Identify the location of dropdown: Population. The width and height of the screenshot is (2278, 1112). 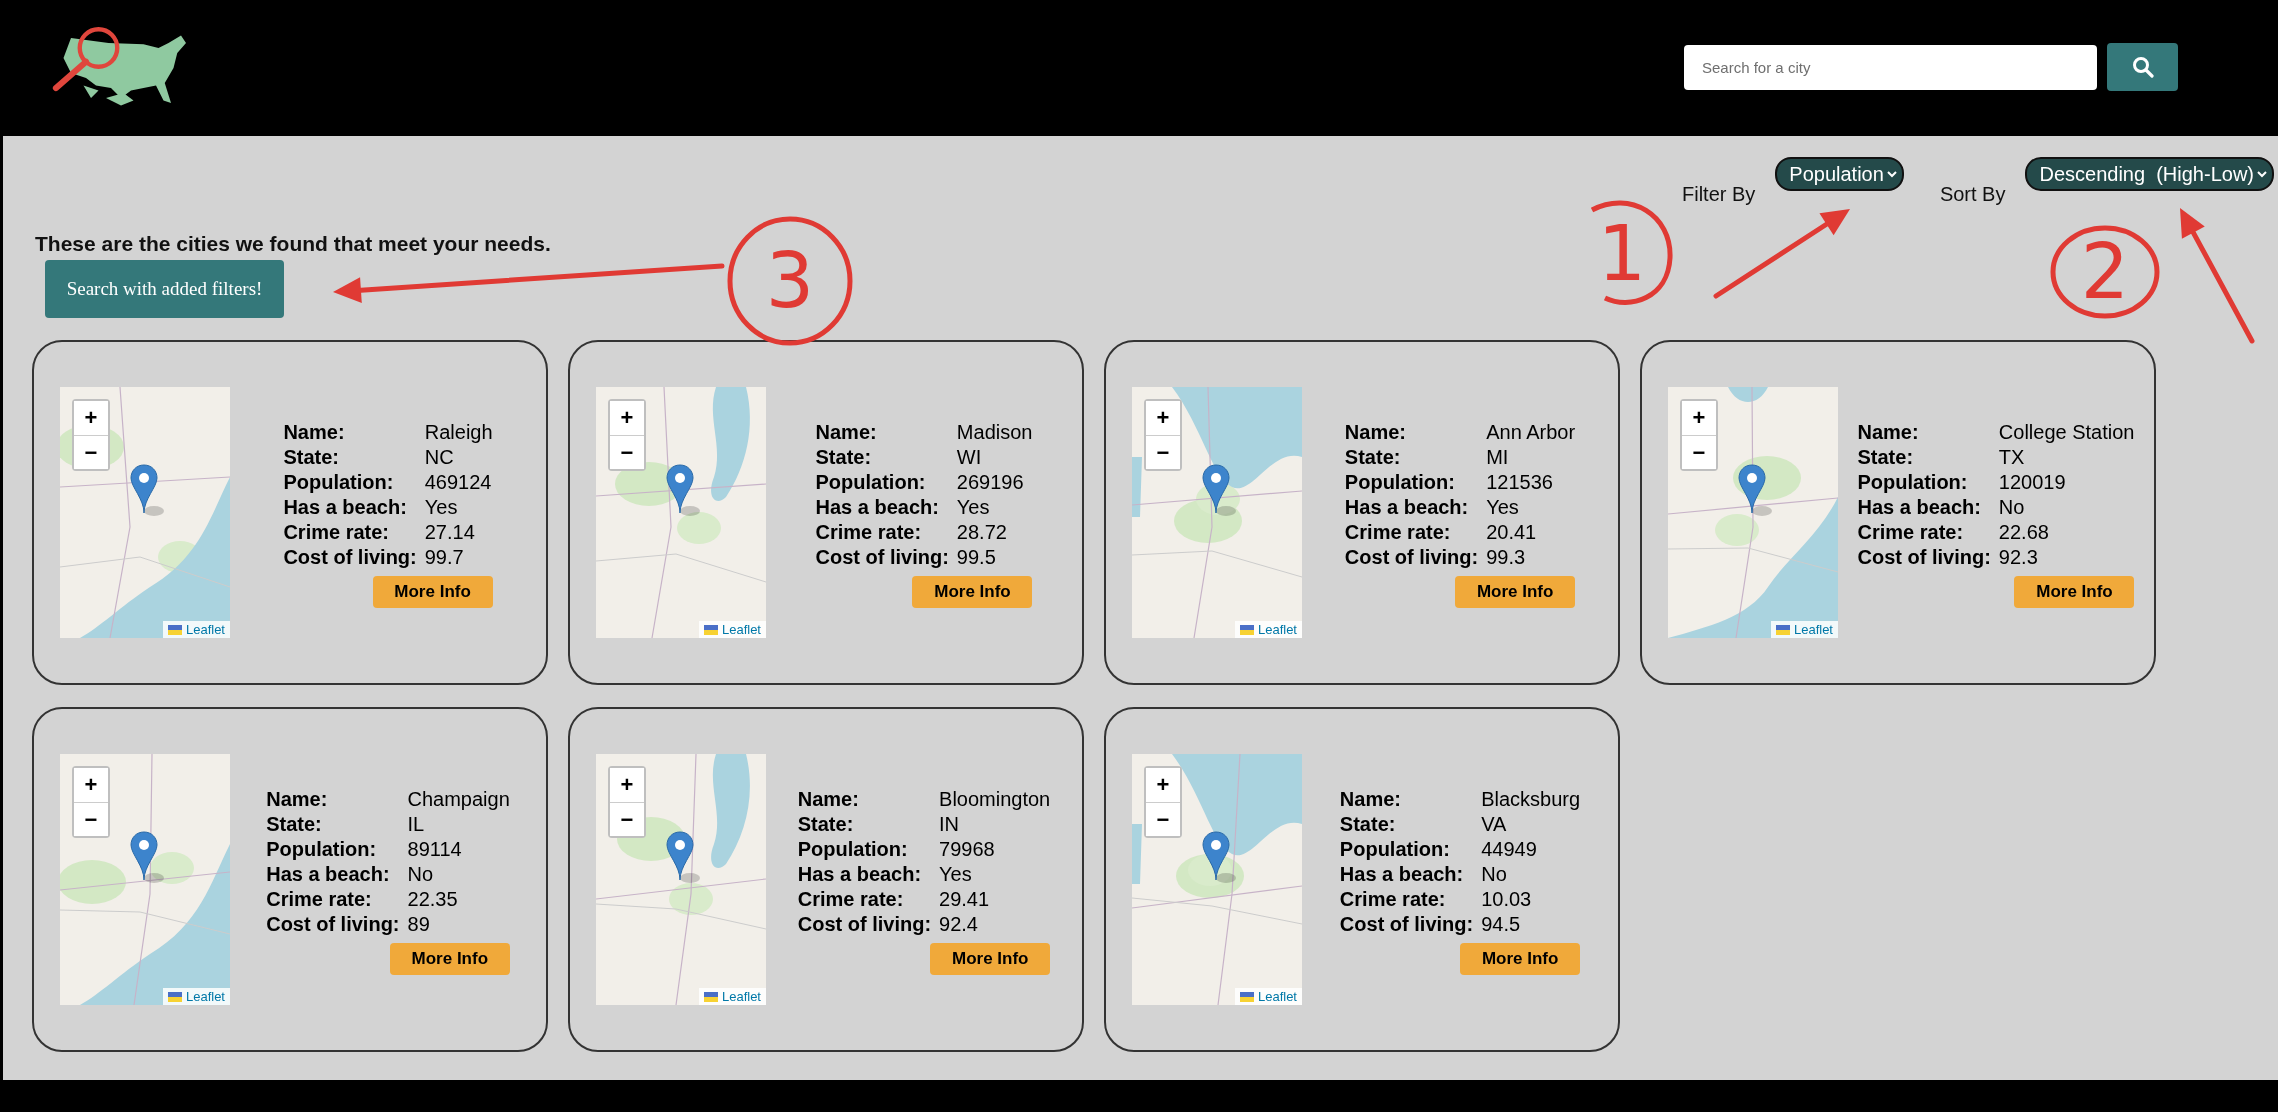
(1839, 174).